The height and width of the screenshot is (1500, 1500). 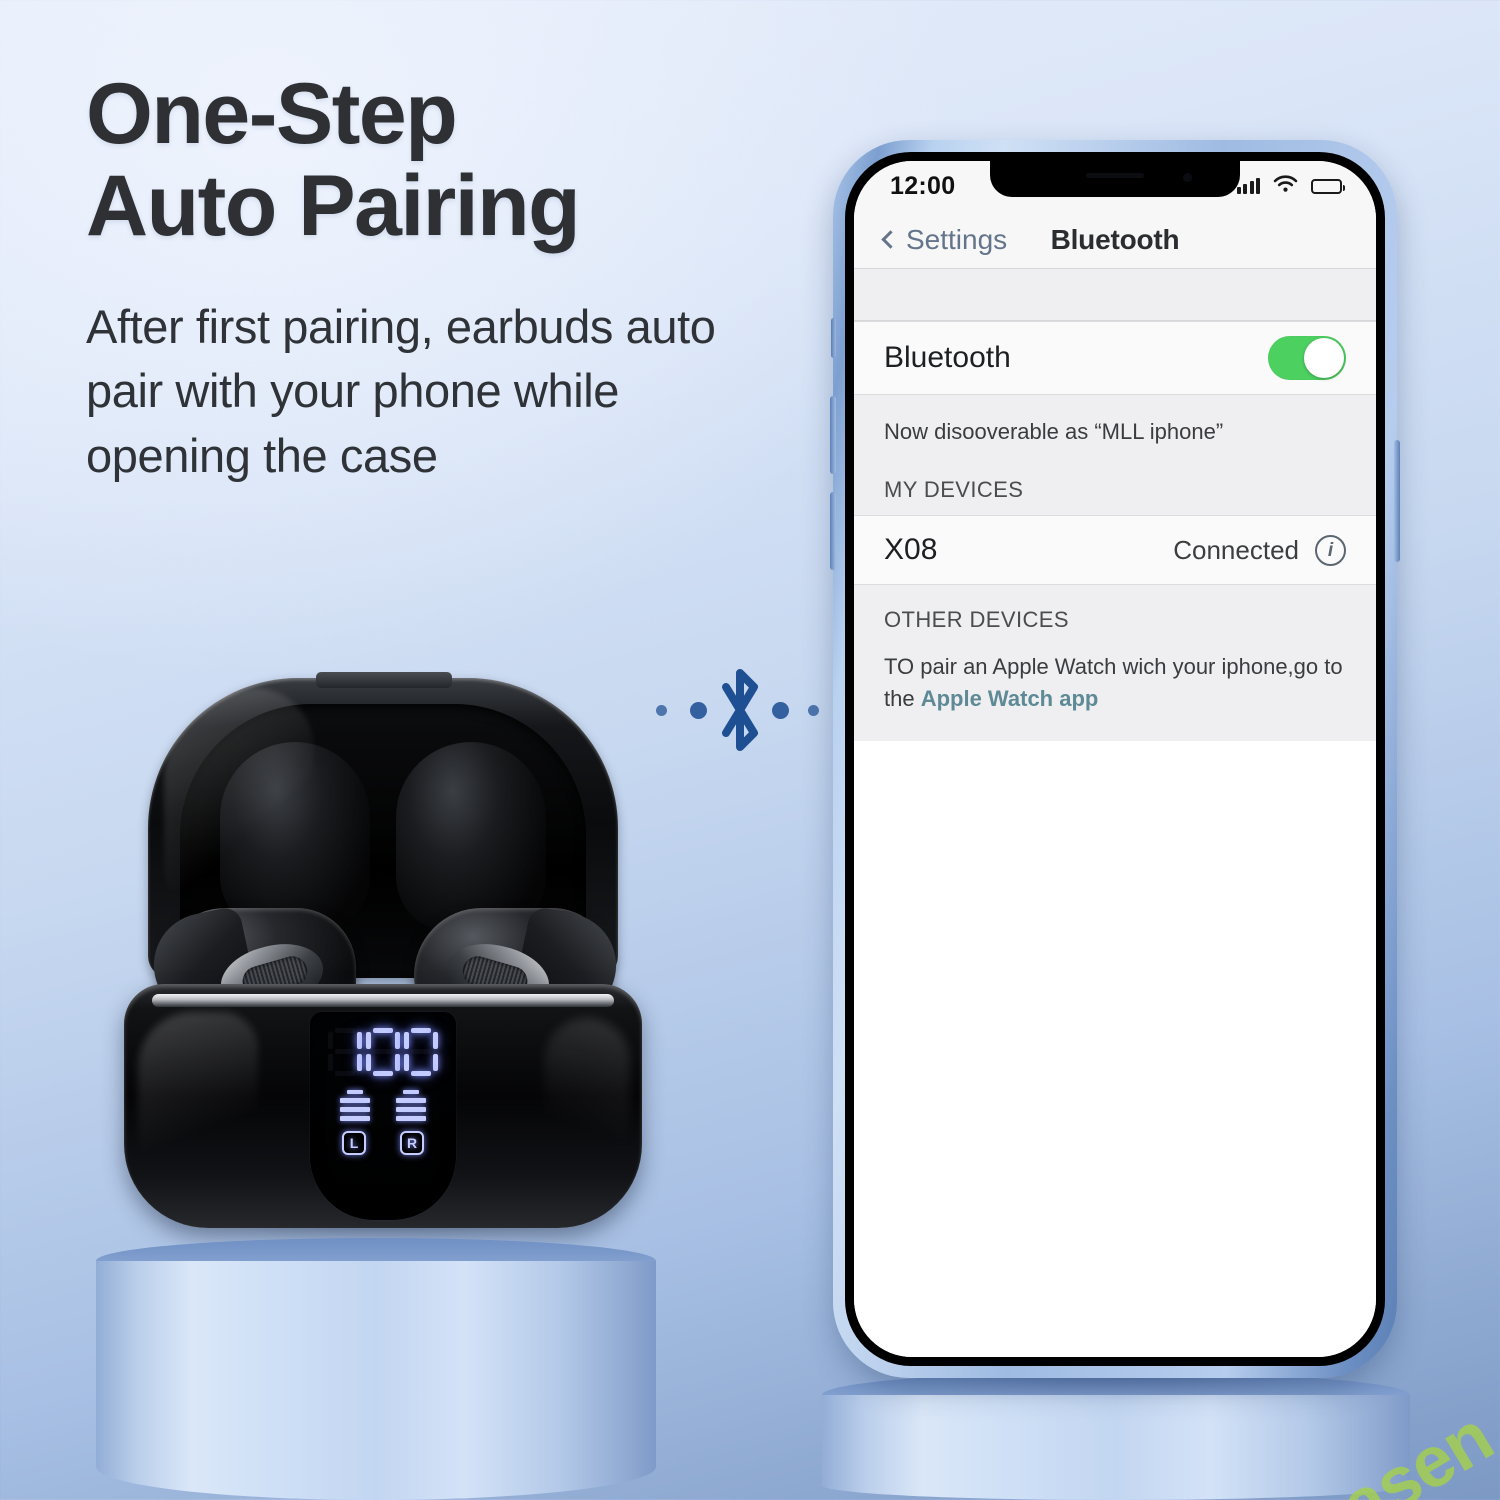 I want to click on info-icon: i, so click(x=1330, y=550).